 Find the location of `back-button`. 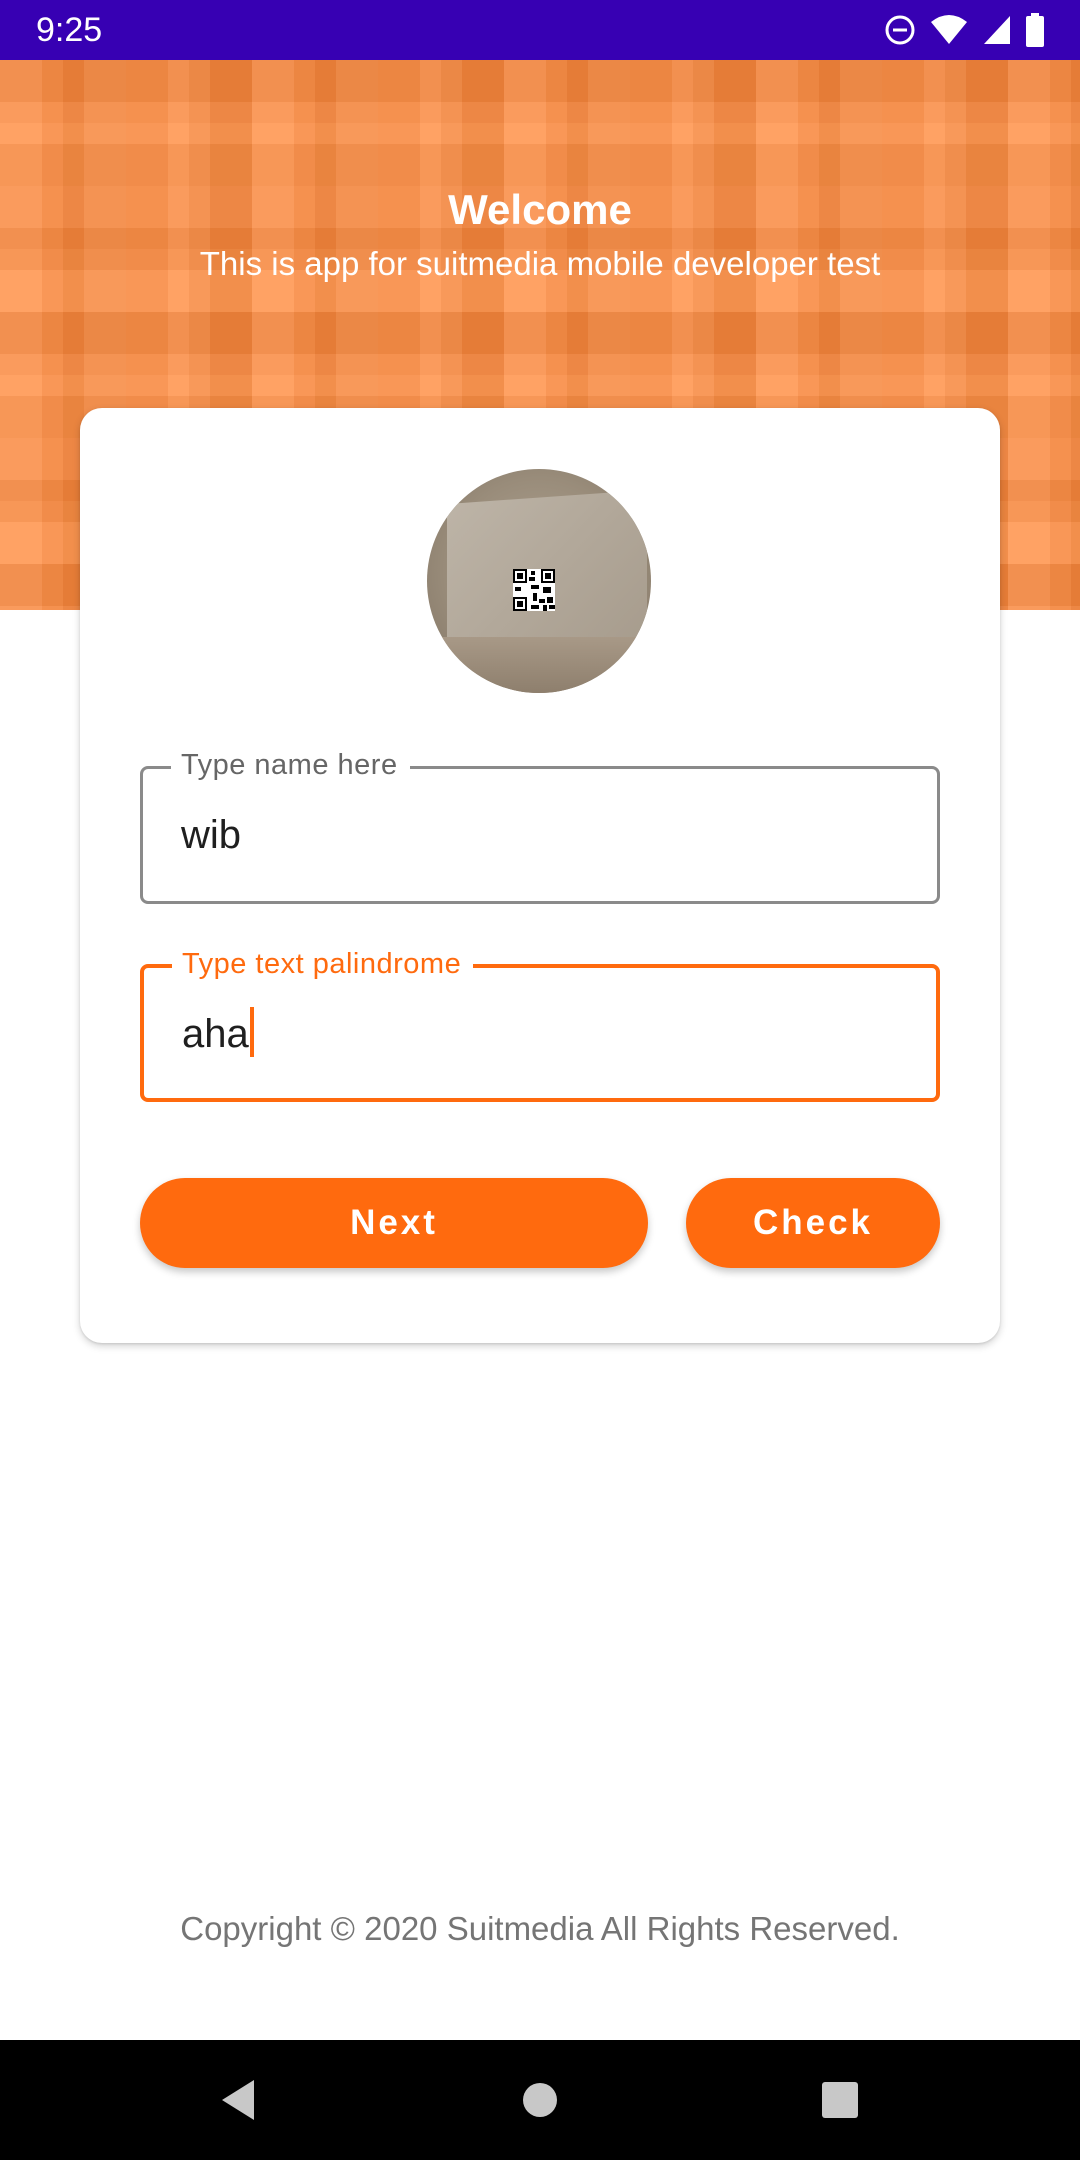

back-button is located at coordinates (238, 2100).